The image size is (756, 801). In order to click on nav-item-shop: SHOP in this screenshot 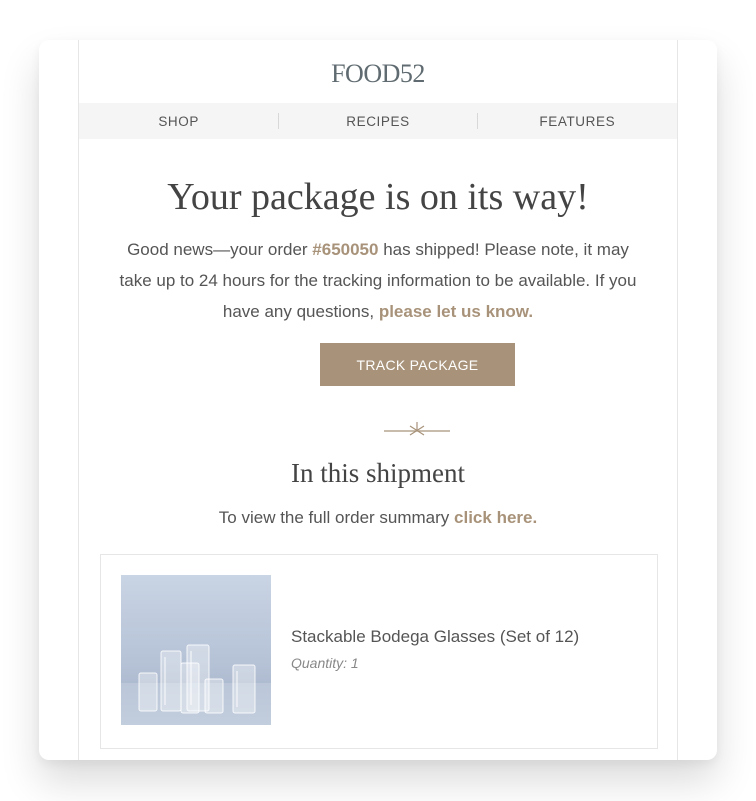, I will do `click(178, 121)`.